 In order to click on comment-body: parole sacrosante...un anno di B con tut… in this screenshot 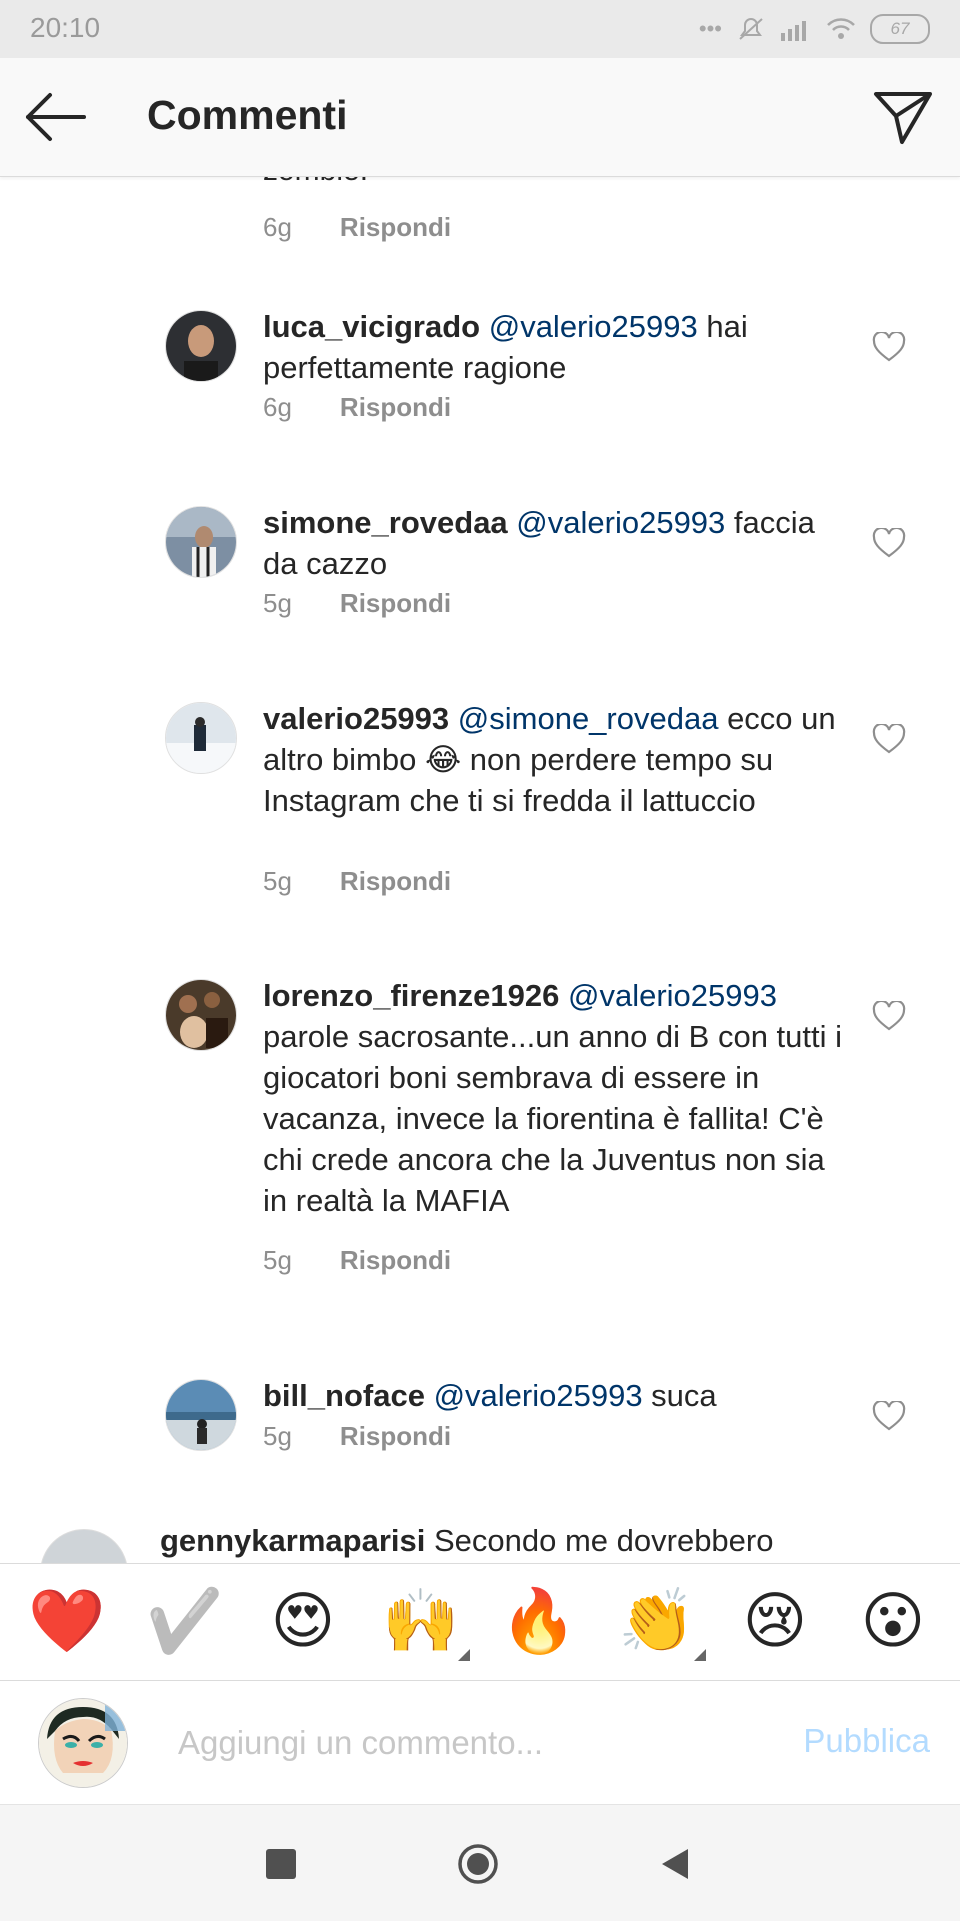, I will do `click(553, 1118)`.